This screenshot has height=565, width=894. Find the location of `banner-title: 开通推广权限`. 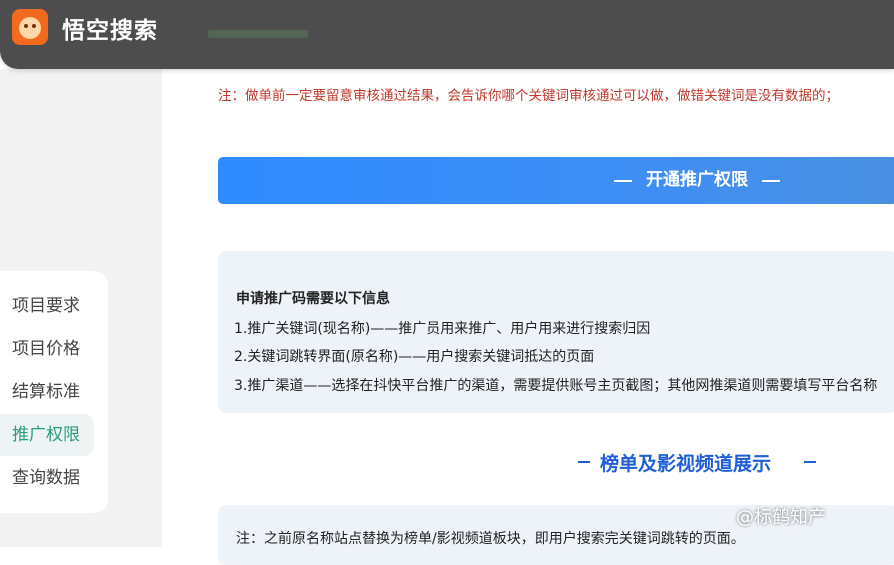

banner-title: 开通推广权限 is located at coordinates (697, 180).